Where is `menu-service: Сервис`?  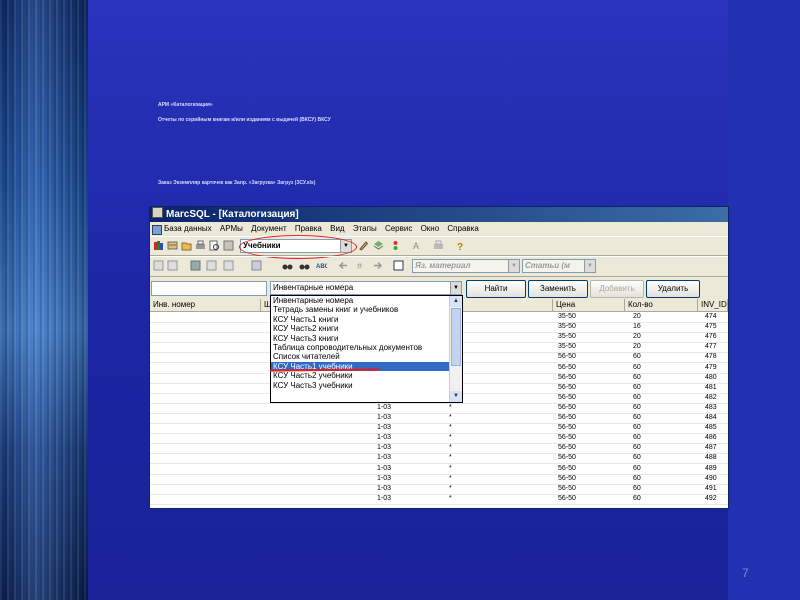
menu-service: Сервис is located at coordinates (398, 229).